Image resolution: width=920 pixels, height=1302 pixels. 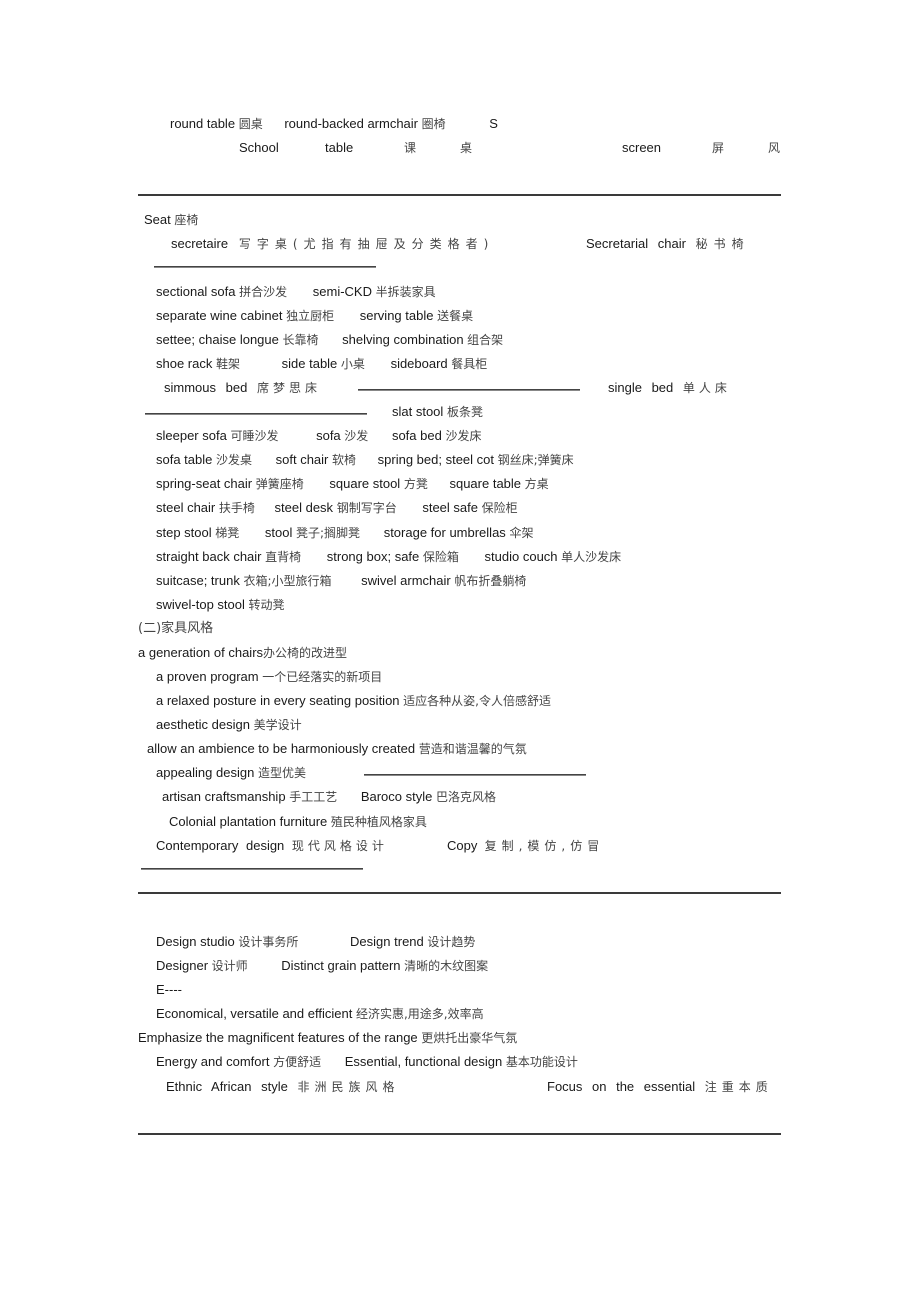 What do you see at coordinates (283, 557) in the screenshot?
I see `term-zh: 直背椅` at bounding box center [283, 557].